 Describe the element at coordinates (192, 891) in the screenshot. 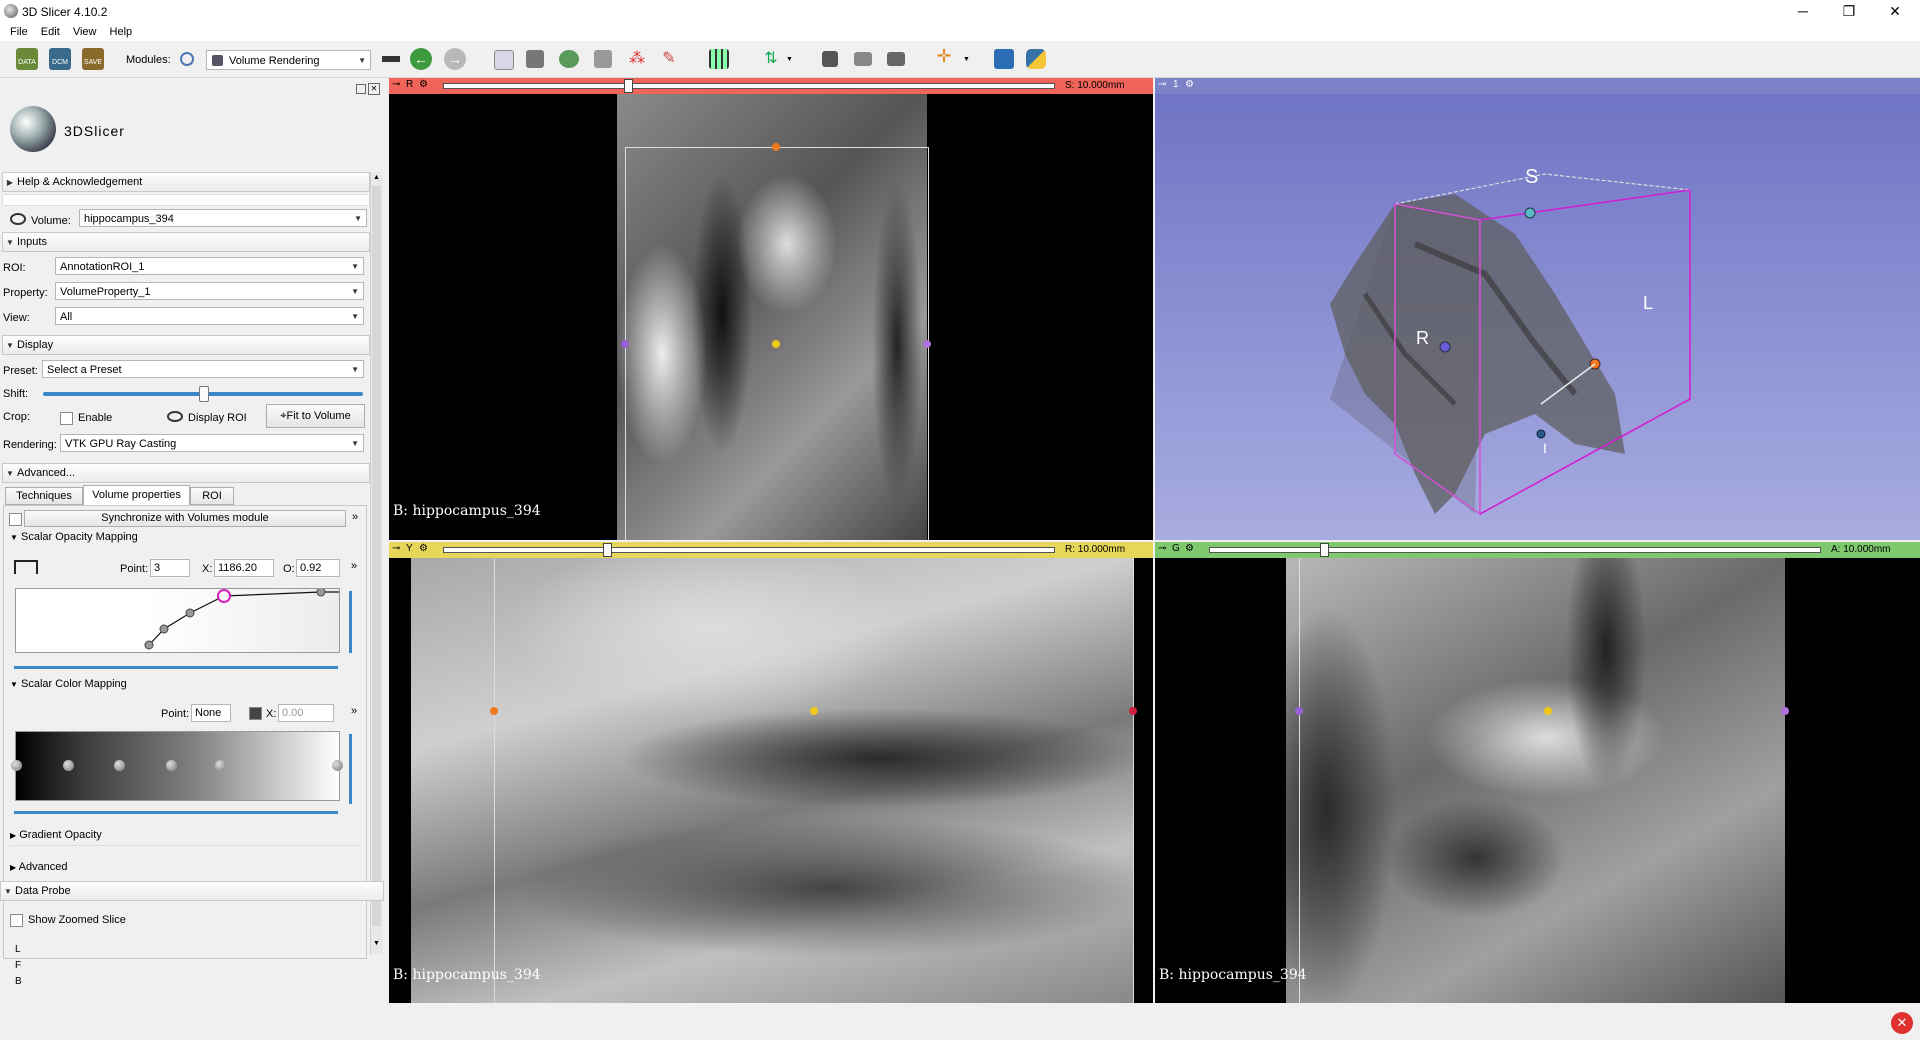

I see `section-data-probe: ▼ Data Probe` at that location.